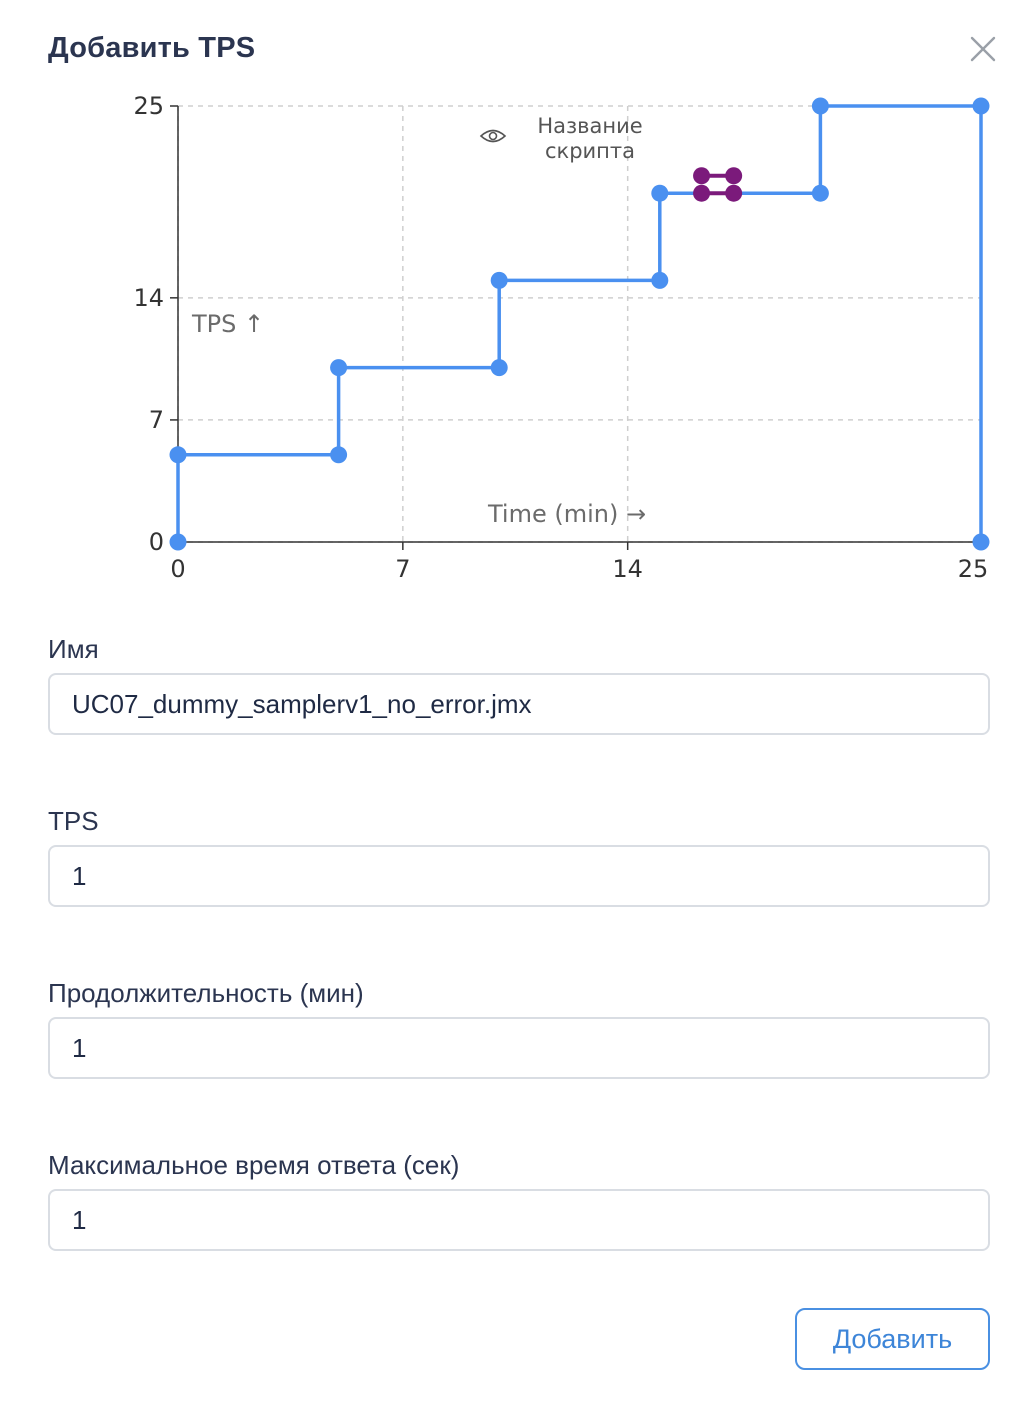 The width and height of the screenshot is (1034, 1407). Describe the element at coordinates (156, 542) in the screenshot. I see `y-tick-label: 0` at that location.